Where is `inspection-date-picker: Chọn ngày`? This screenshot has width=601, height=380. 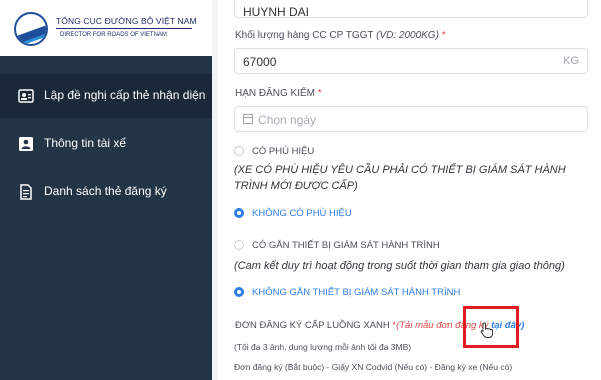
inspection-date-picker: Chọn ngày is located at coordinates (411, 119).